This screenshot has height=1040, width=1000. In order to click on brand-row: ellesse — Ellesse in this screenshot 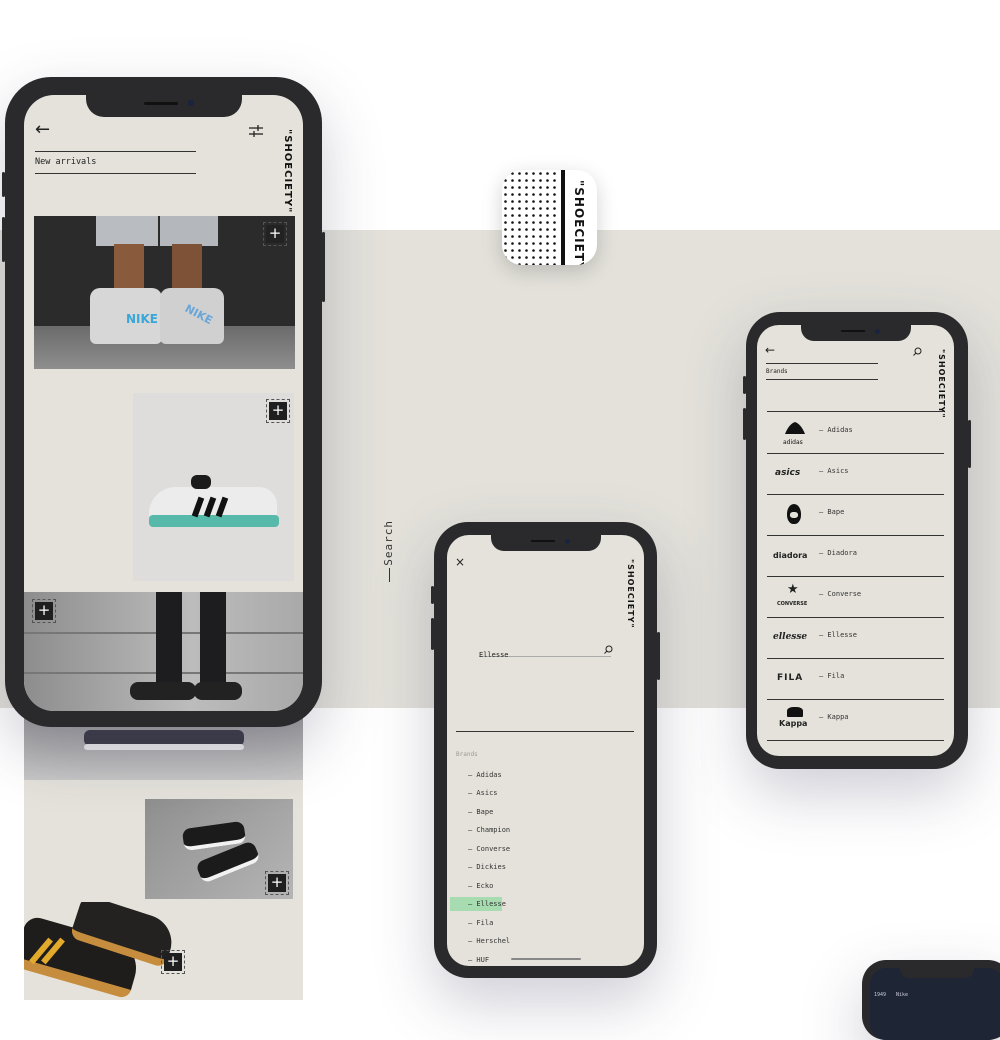, I will do `click(855, 638)`.